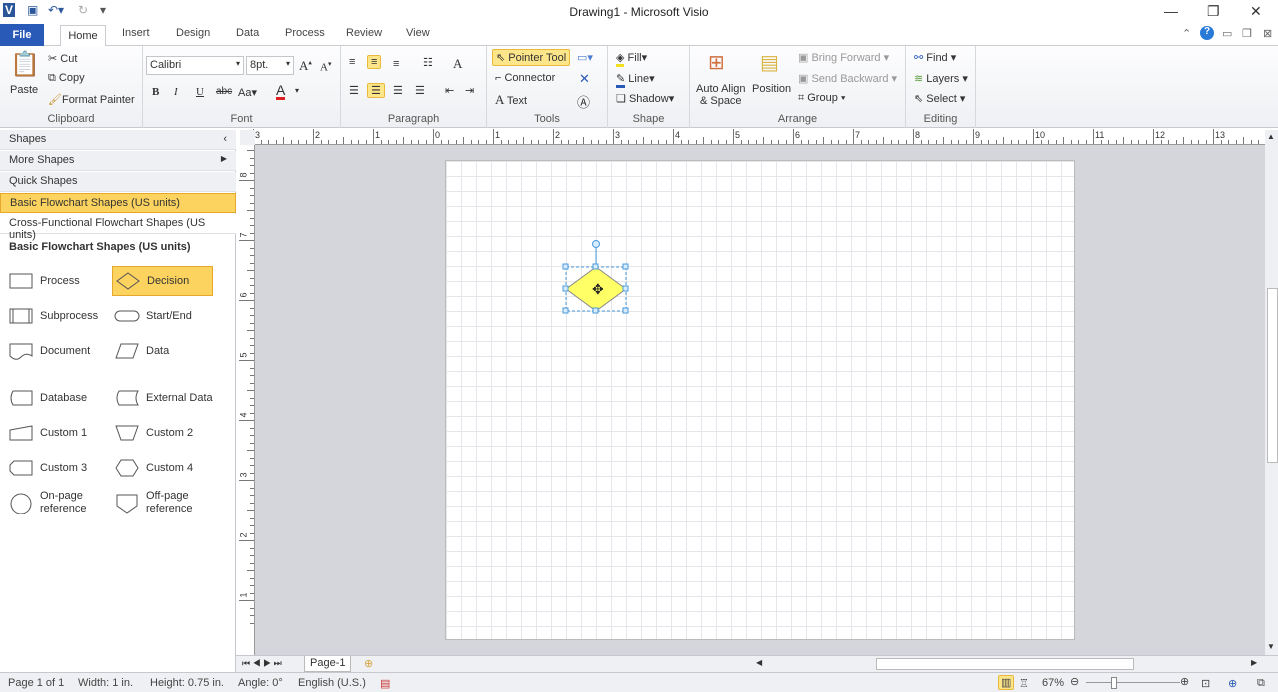 The image size is (1278, 692). I want to click on zoom-in-icon: ⊕, so click(1184, 681).